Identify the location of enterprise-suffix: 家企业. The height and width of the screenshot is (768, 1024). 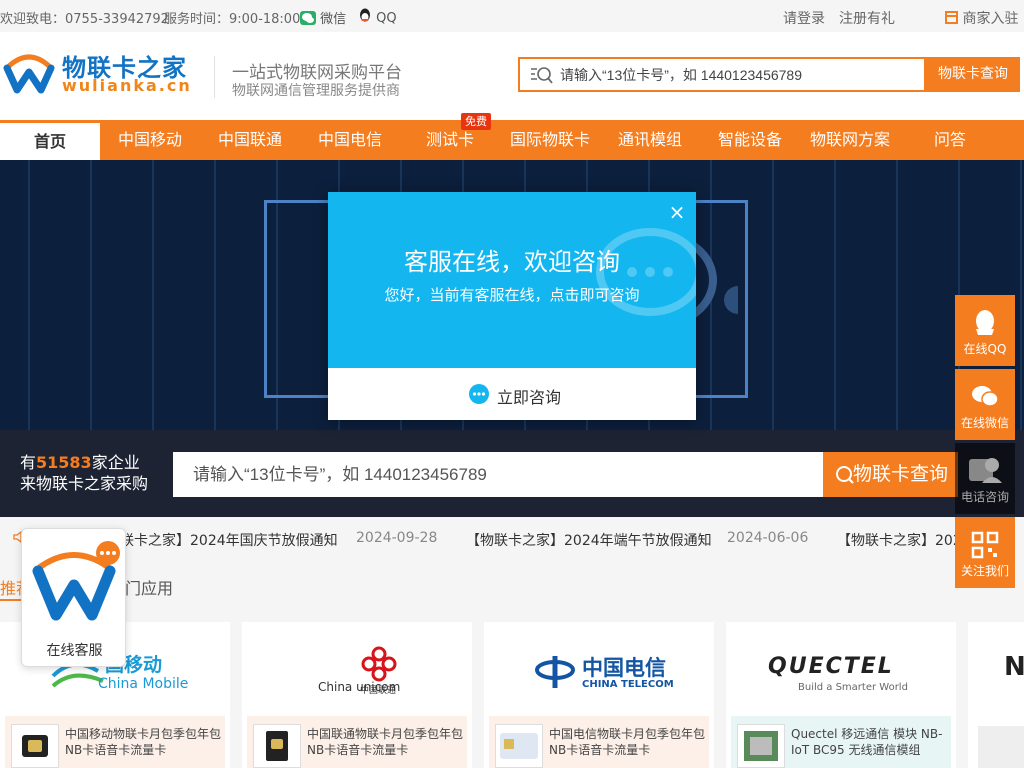
(115, 462).